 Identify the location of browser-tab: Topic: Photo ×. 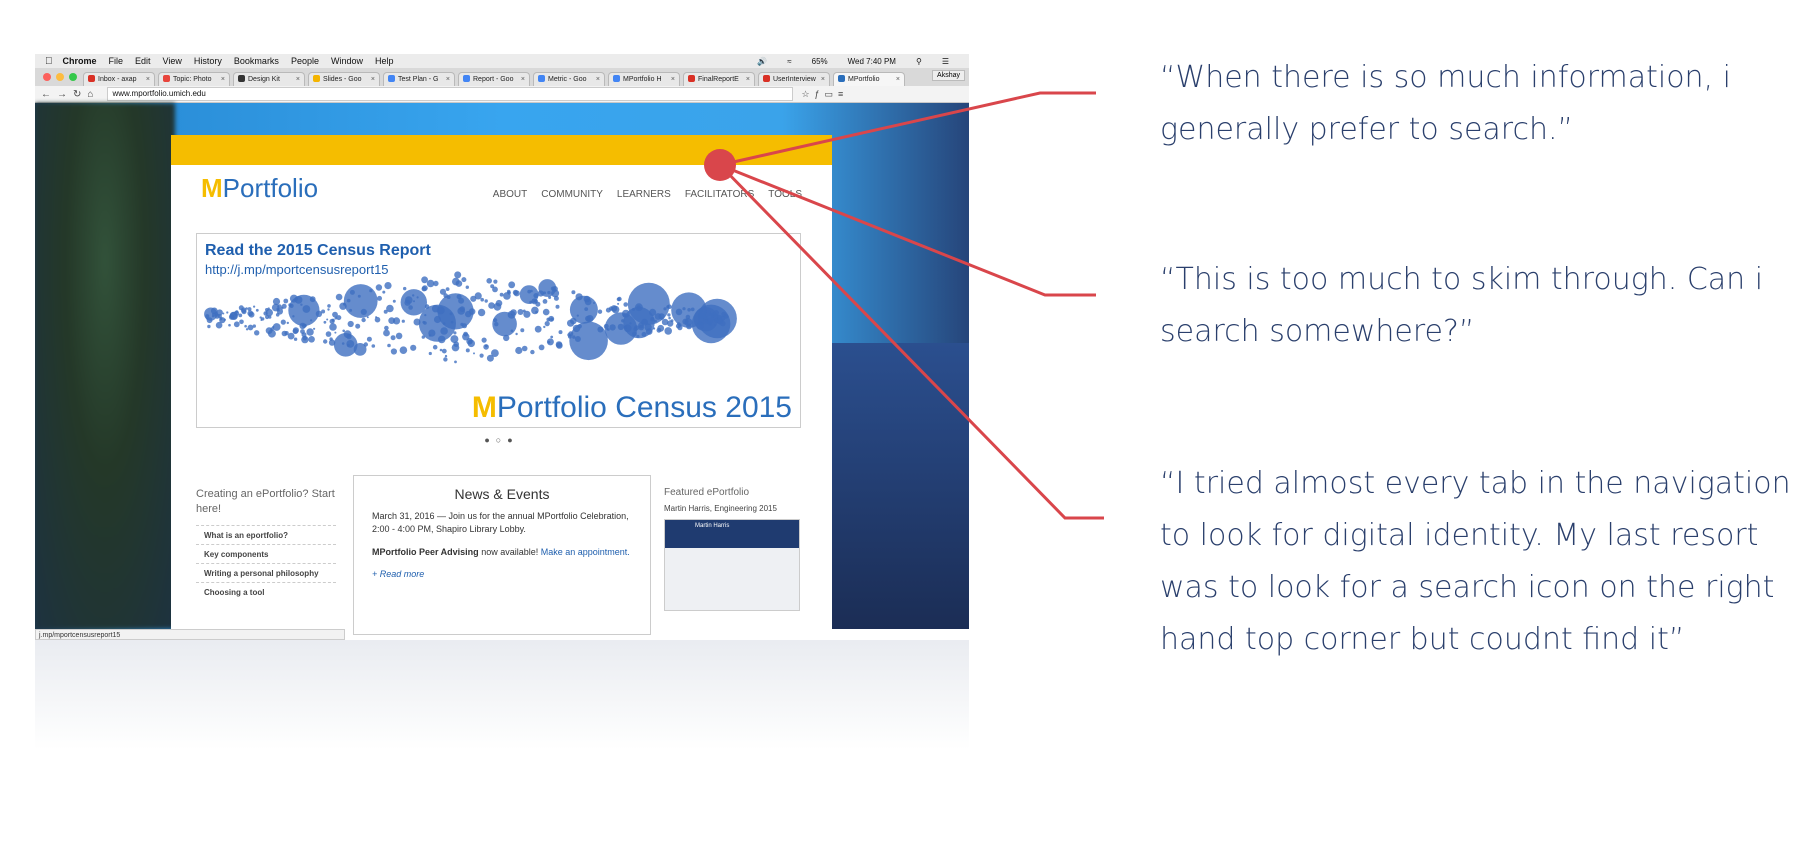
(194, 79).